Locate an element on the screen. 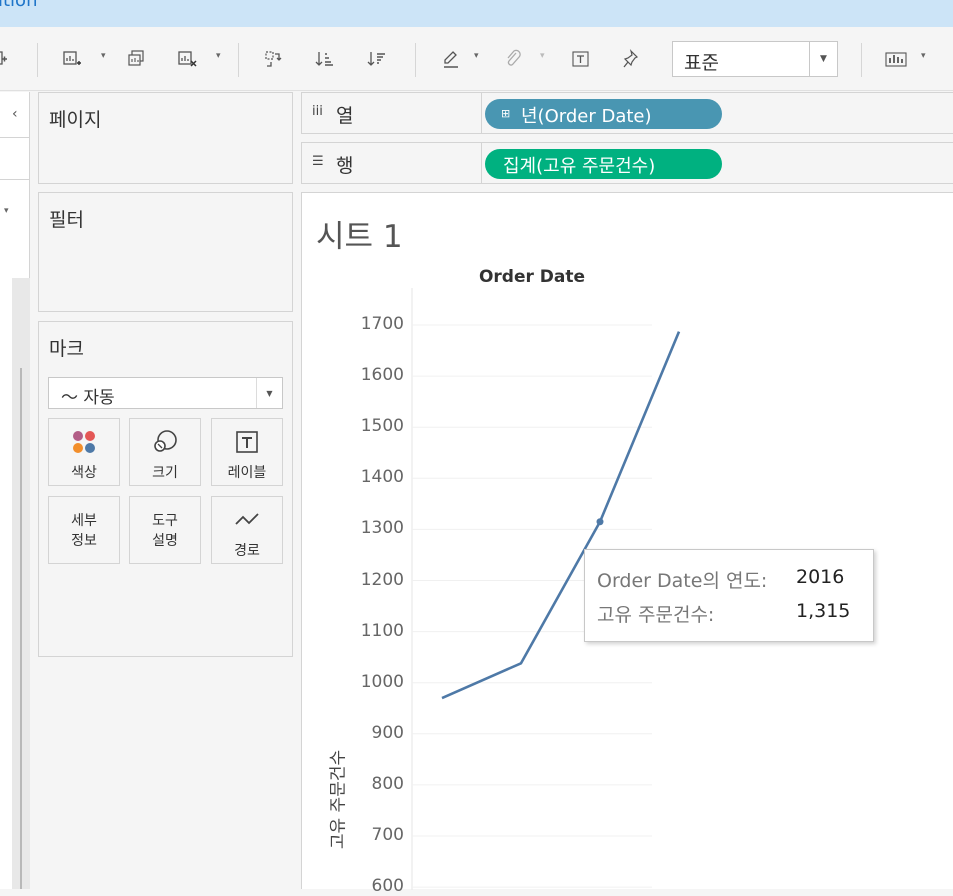 The image size is (953, 896). columns-shelf: iii 열 ⊞ 년(Order Date) is located at coordinates (627, 113).